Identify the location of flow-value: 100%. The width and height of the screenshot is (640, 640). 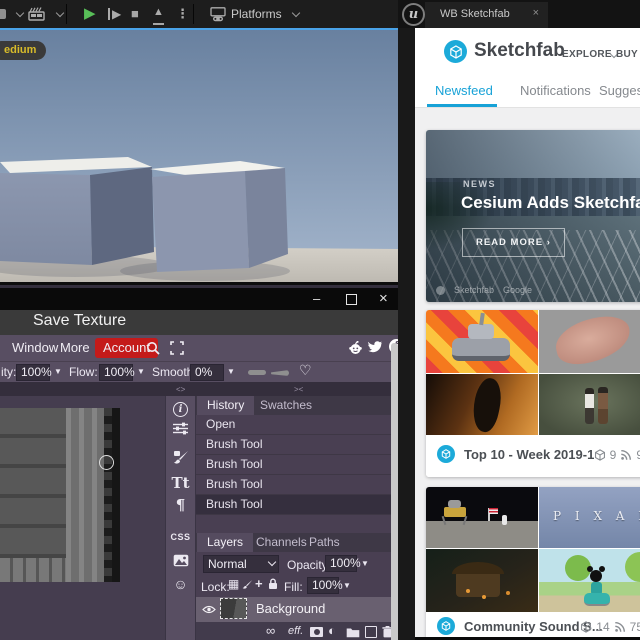
(117, 372).